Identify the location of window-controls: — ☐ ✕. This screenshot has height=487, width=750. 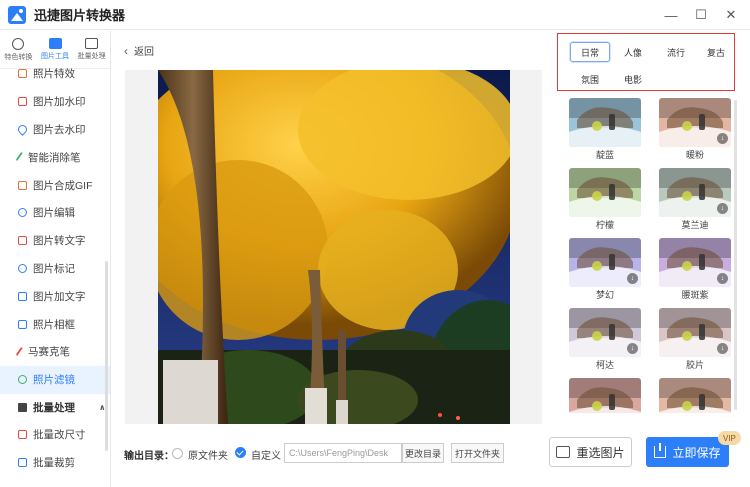
(701, 15).